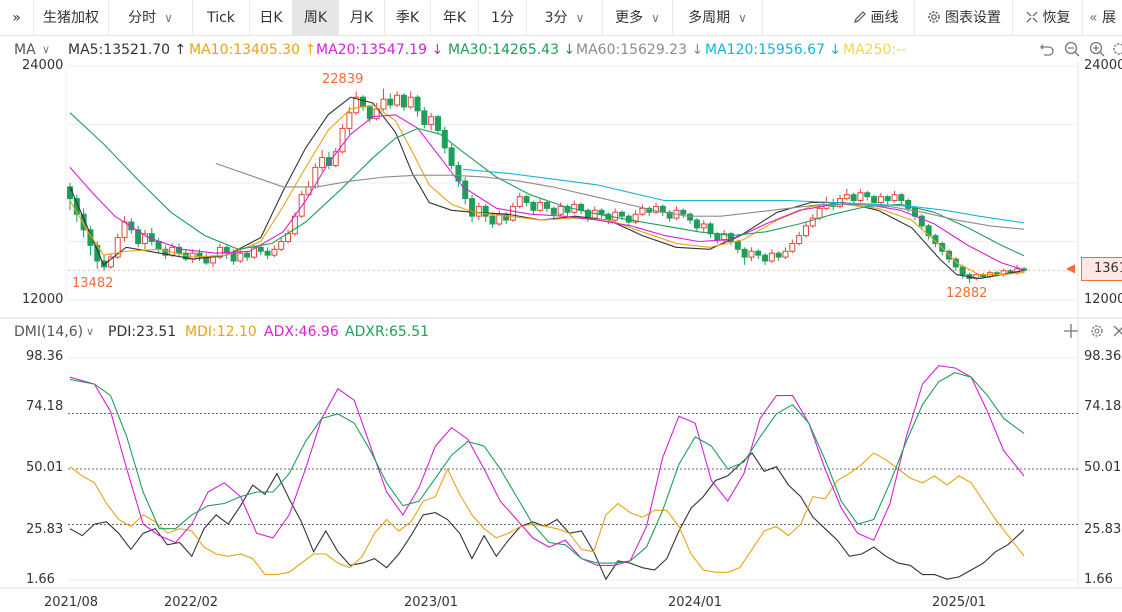  What do you see at coordinates (301, 332) in the screenshot?
I see `dmi-legend-item: ADX:46.96` at bounding box center [301, 332].